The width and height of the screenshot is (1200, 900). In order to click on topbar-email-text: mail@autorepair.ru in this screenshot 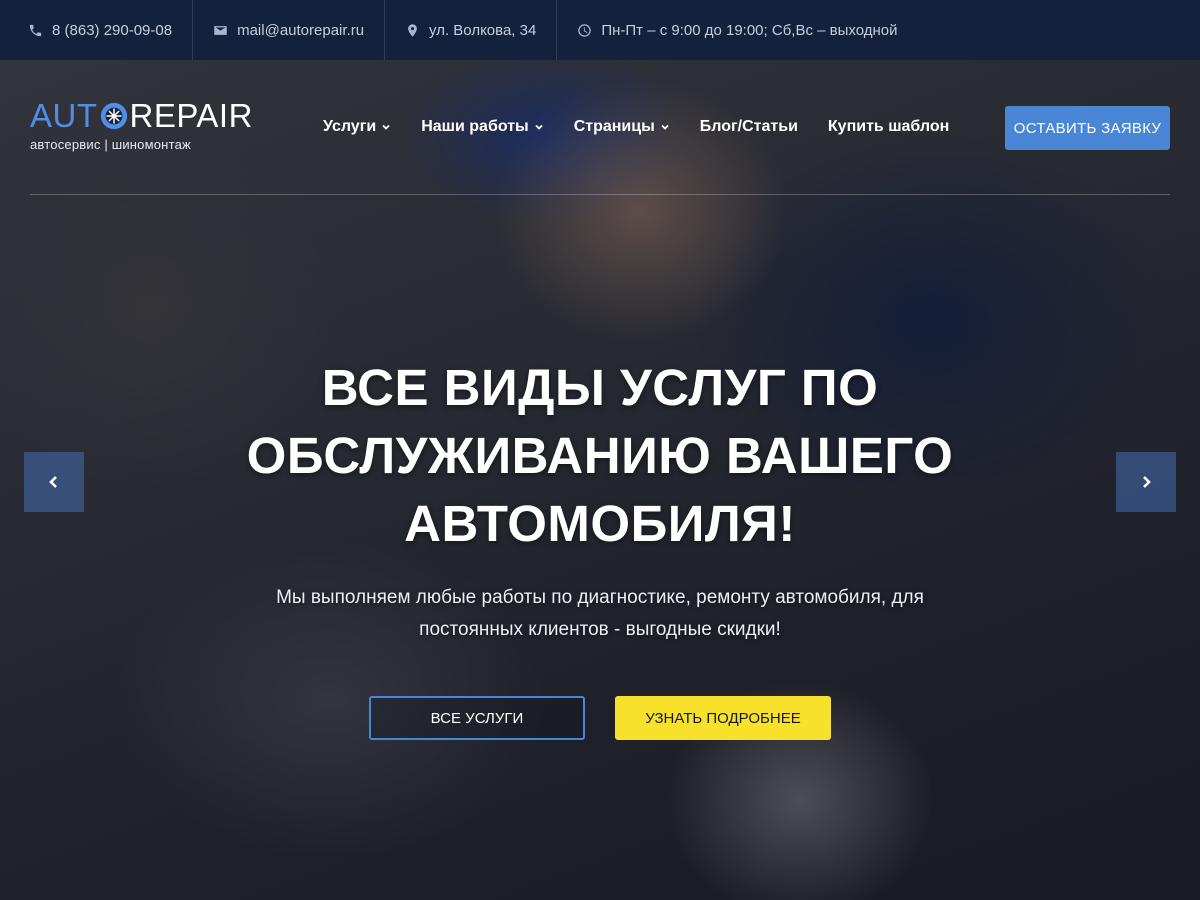, I will do `click(301, 30)`.